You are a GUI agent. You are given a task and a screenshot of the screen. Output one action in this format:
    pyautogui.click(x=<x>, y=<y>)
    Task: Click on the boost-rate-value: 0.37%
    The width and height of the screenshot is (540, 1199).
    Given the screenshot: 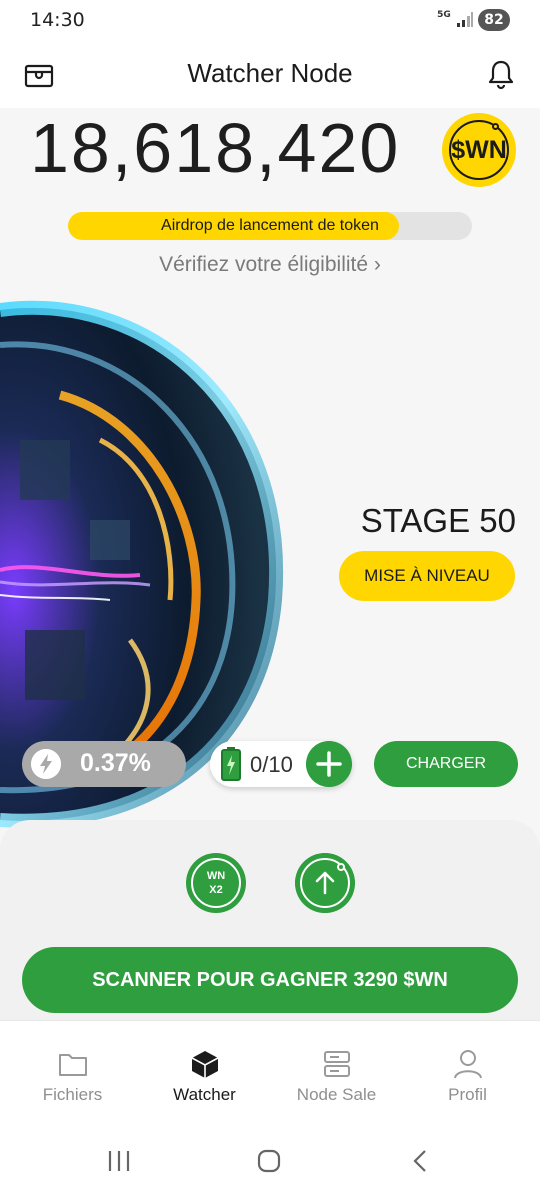 What is the action you would take?
    pyautogui.click(x=115, y=763)
    